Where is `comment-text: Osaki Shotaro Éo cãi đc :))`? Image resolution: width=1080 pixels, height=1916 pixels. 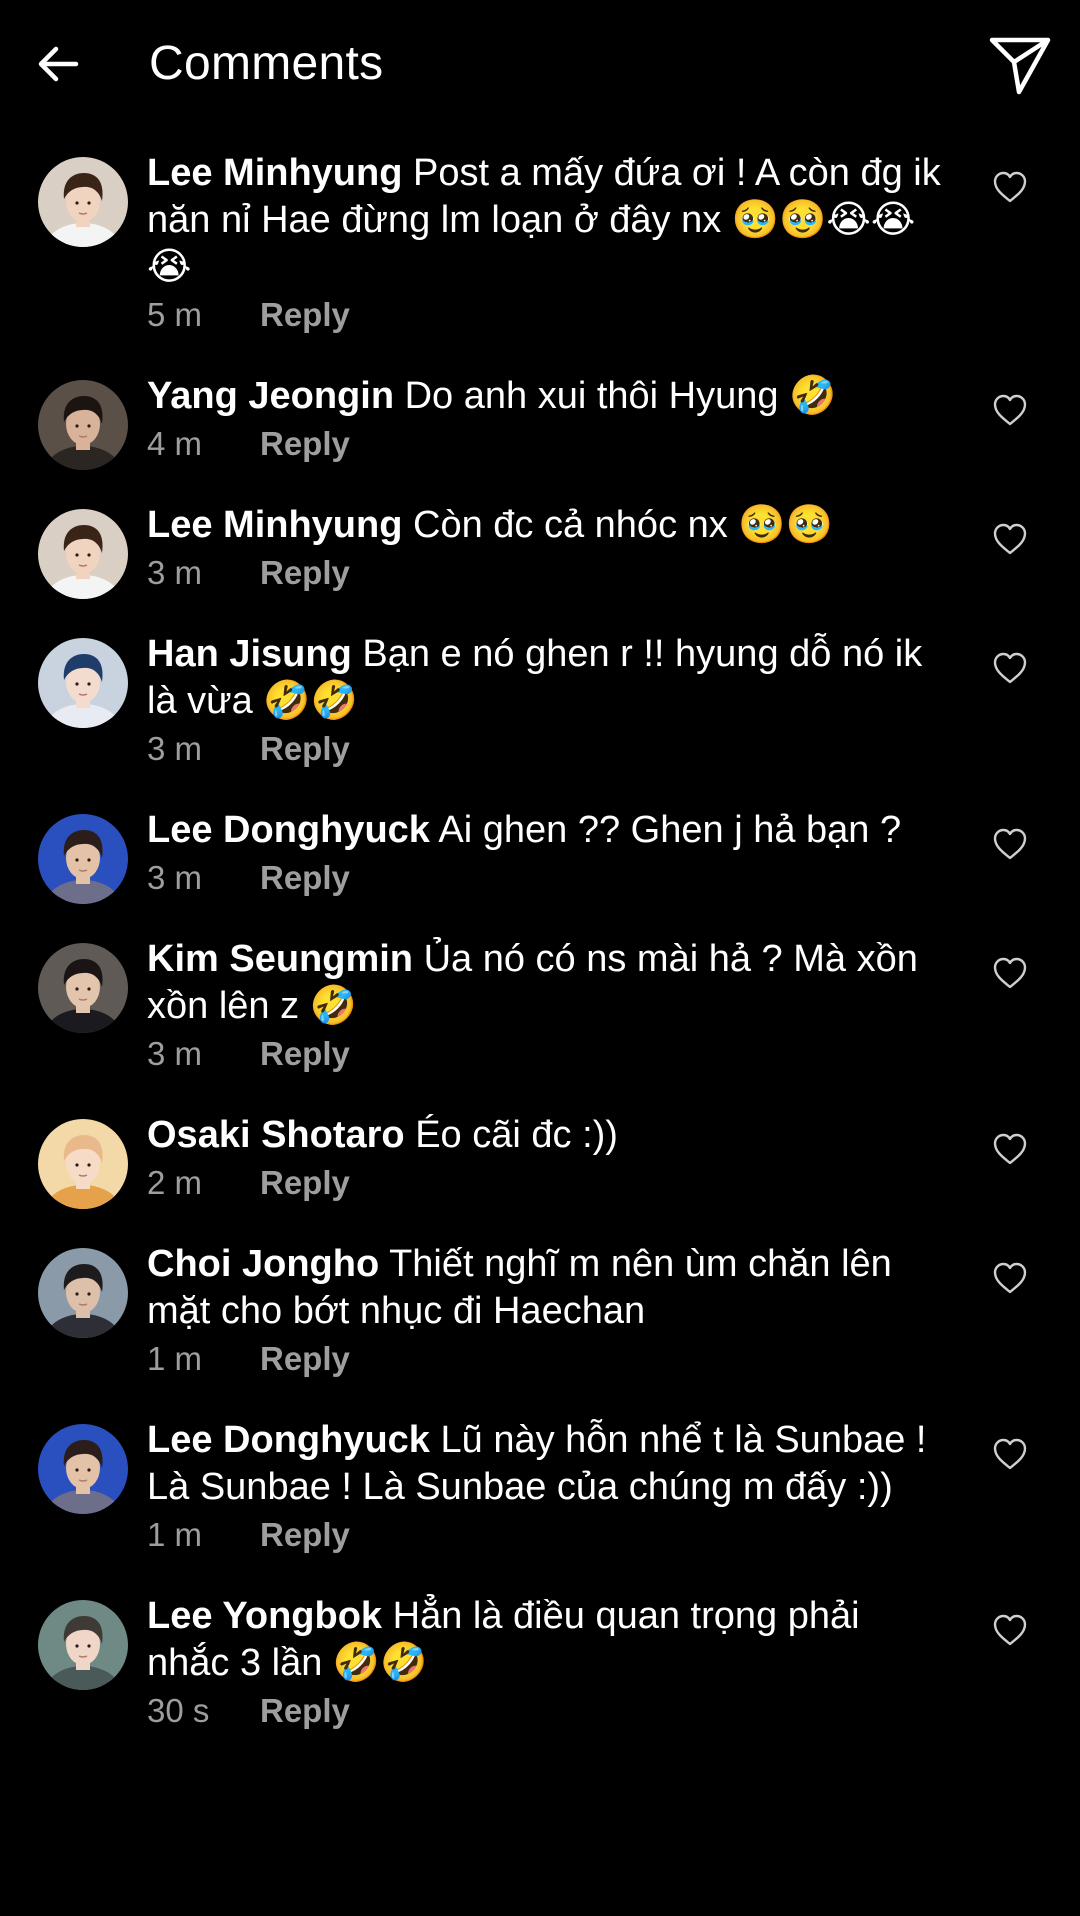 comment-text: Osaki Shotaro Éo cãi đc :)) is located at coordinates (547, 1135).